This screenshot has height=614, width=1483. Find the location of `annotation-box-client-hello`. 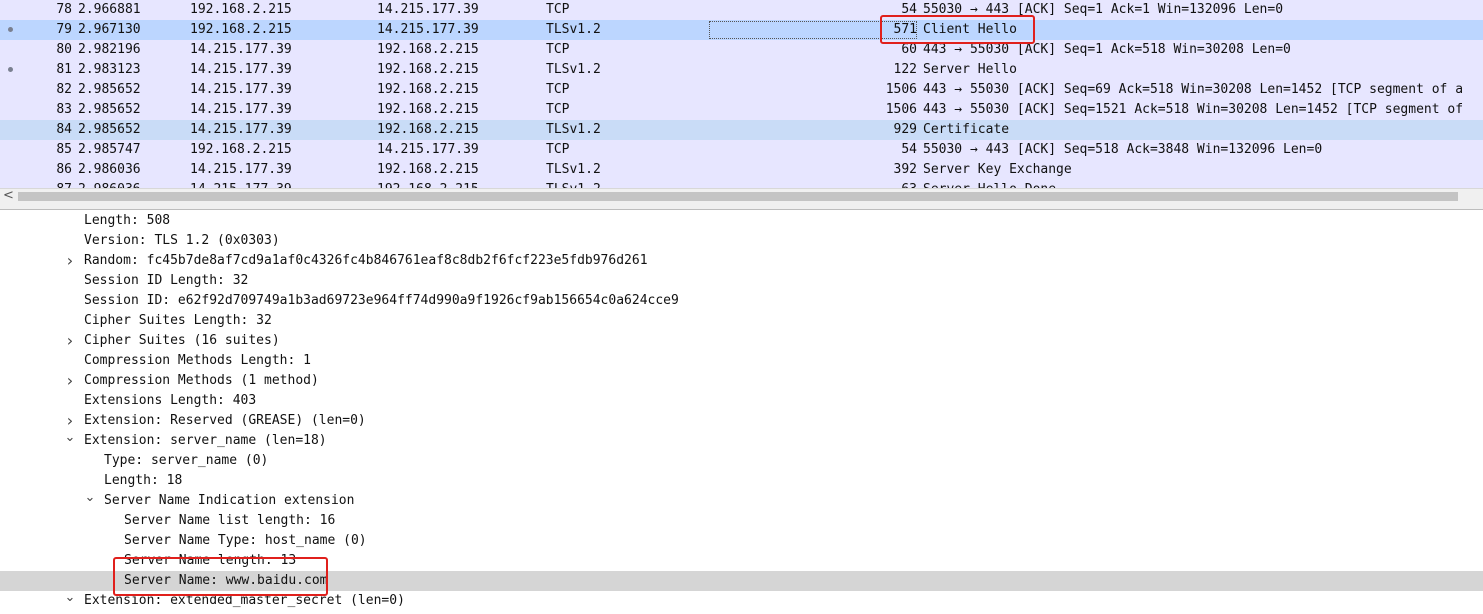

annotation-box-client-hello is located at coordinates (957, 29).